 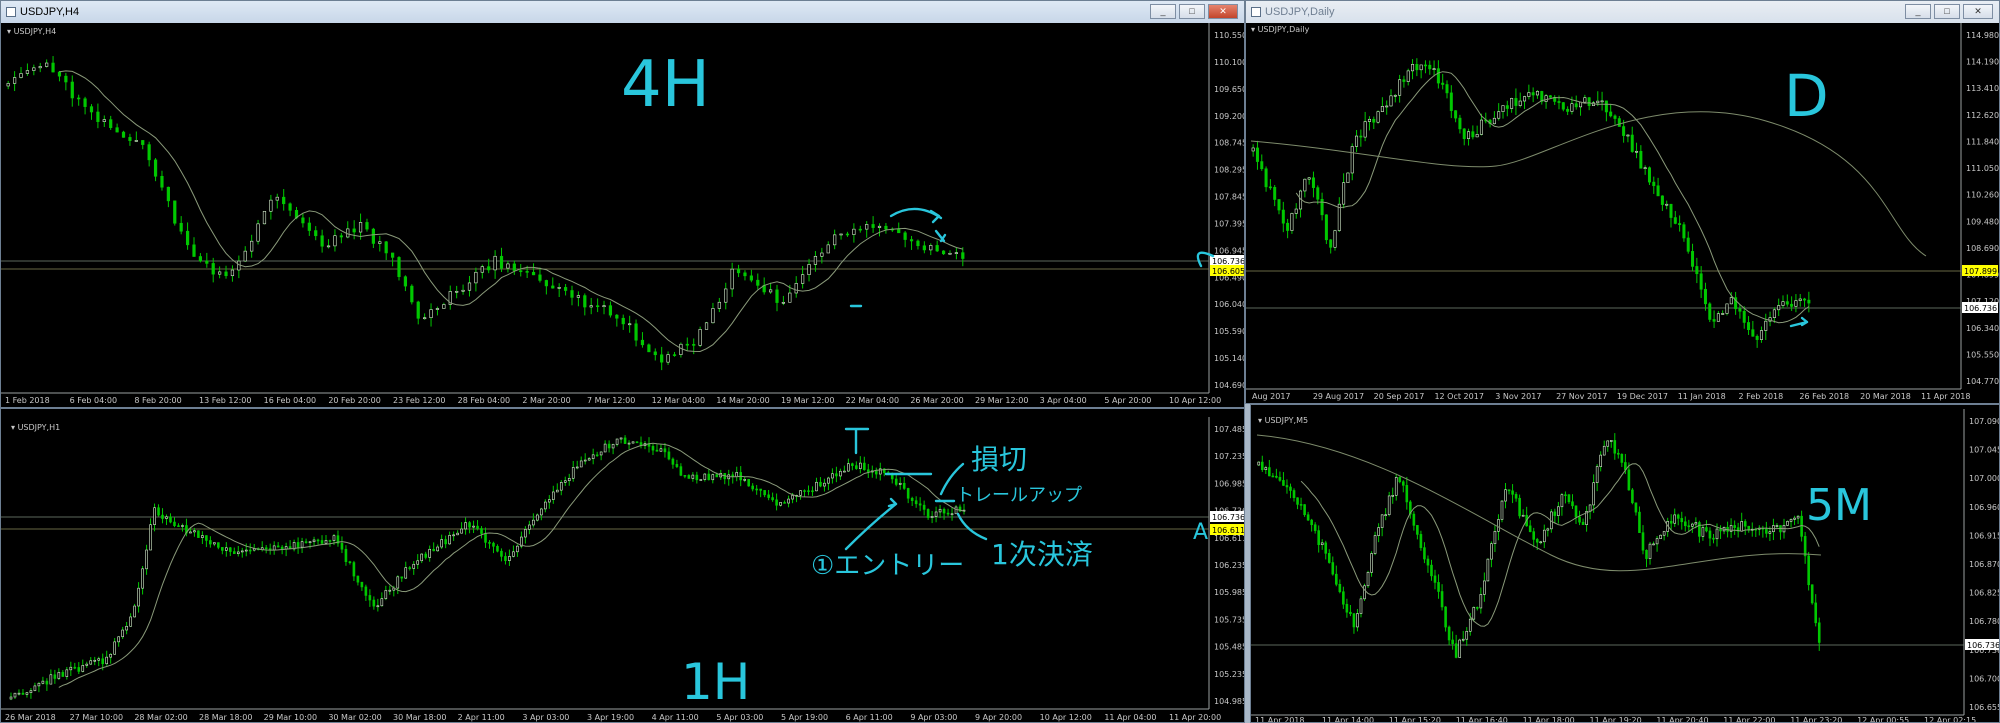 What do you see at coordinates (93, 400) in the screenshot?
I see `time-tick-label: 6 Feb 04:00` at bounding box center [93, 400].